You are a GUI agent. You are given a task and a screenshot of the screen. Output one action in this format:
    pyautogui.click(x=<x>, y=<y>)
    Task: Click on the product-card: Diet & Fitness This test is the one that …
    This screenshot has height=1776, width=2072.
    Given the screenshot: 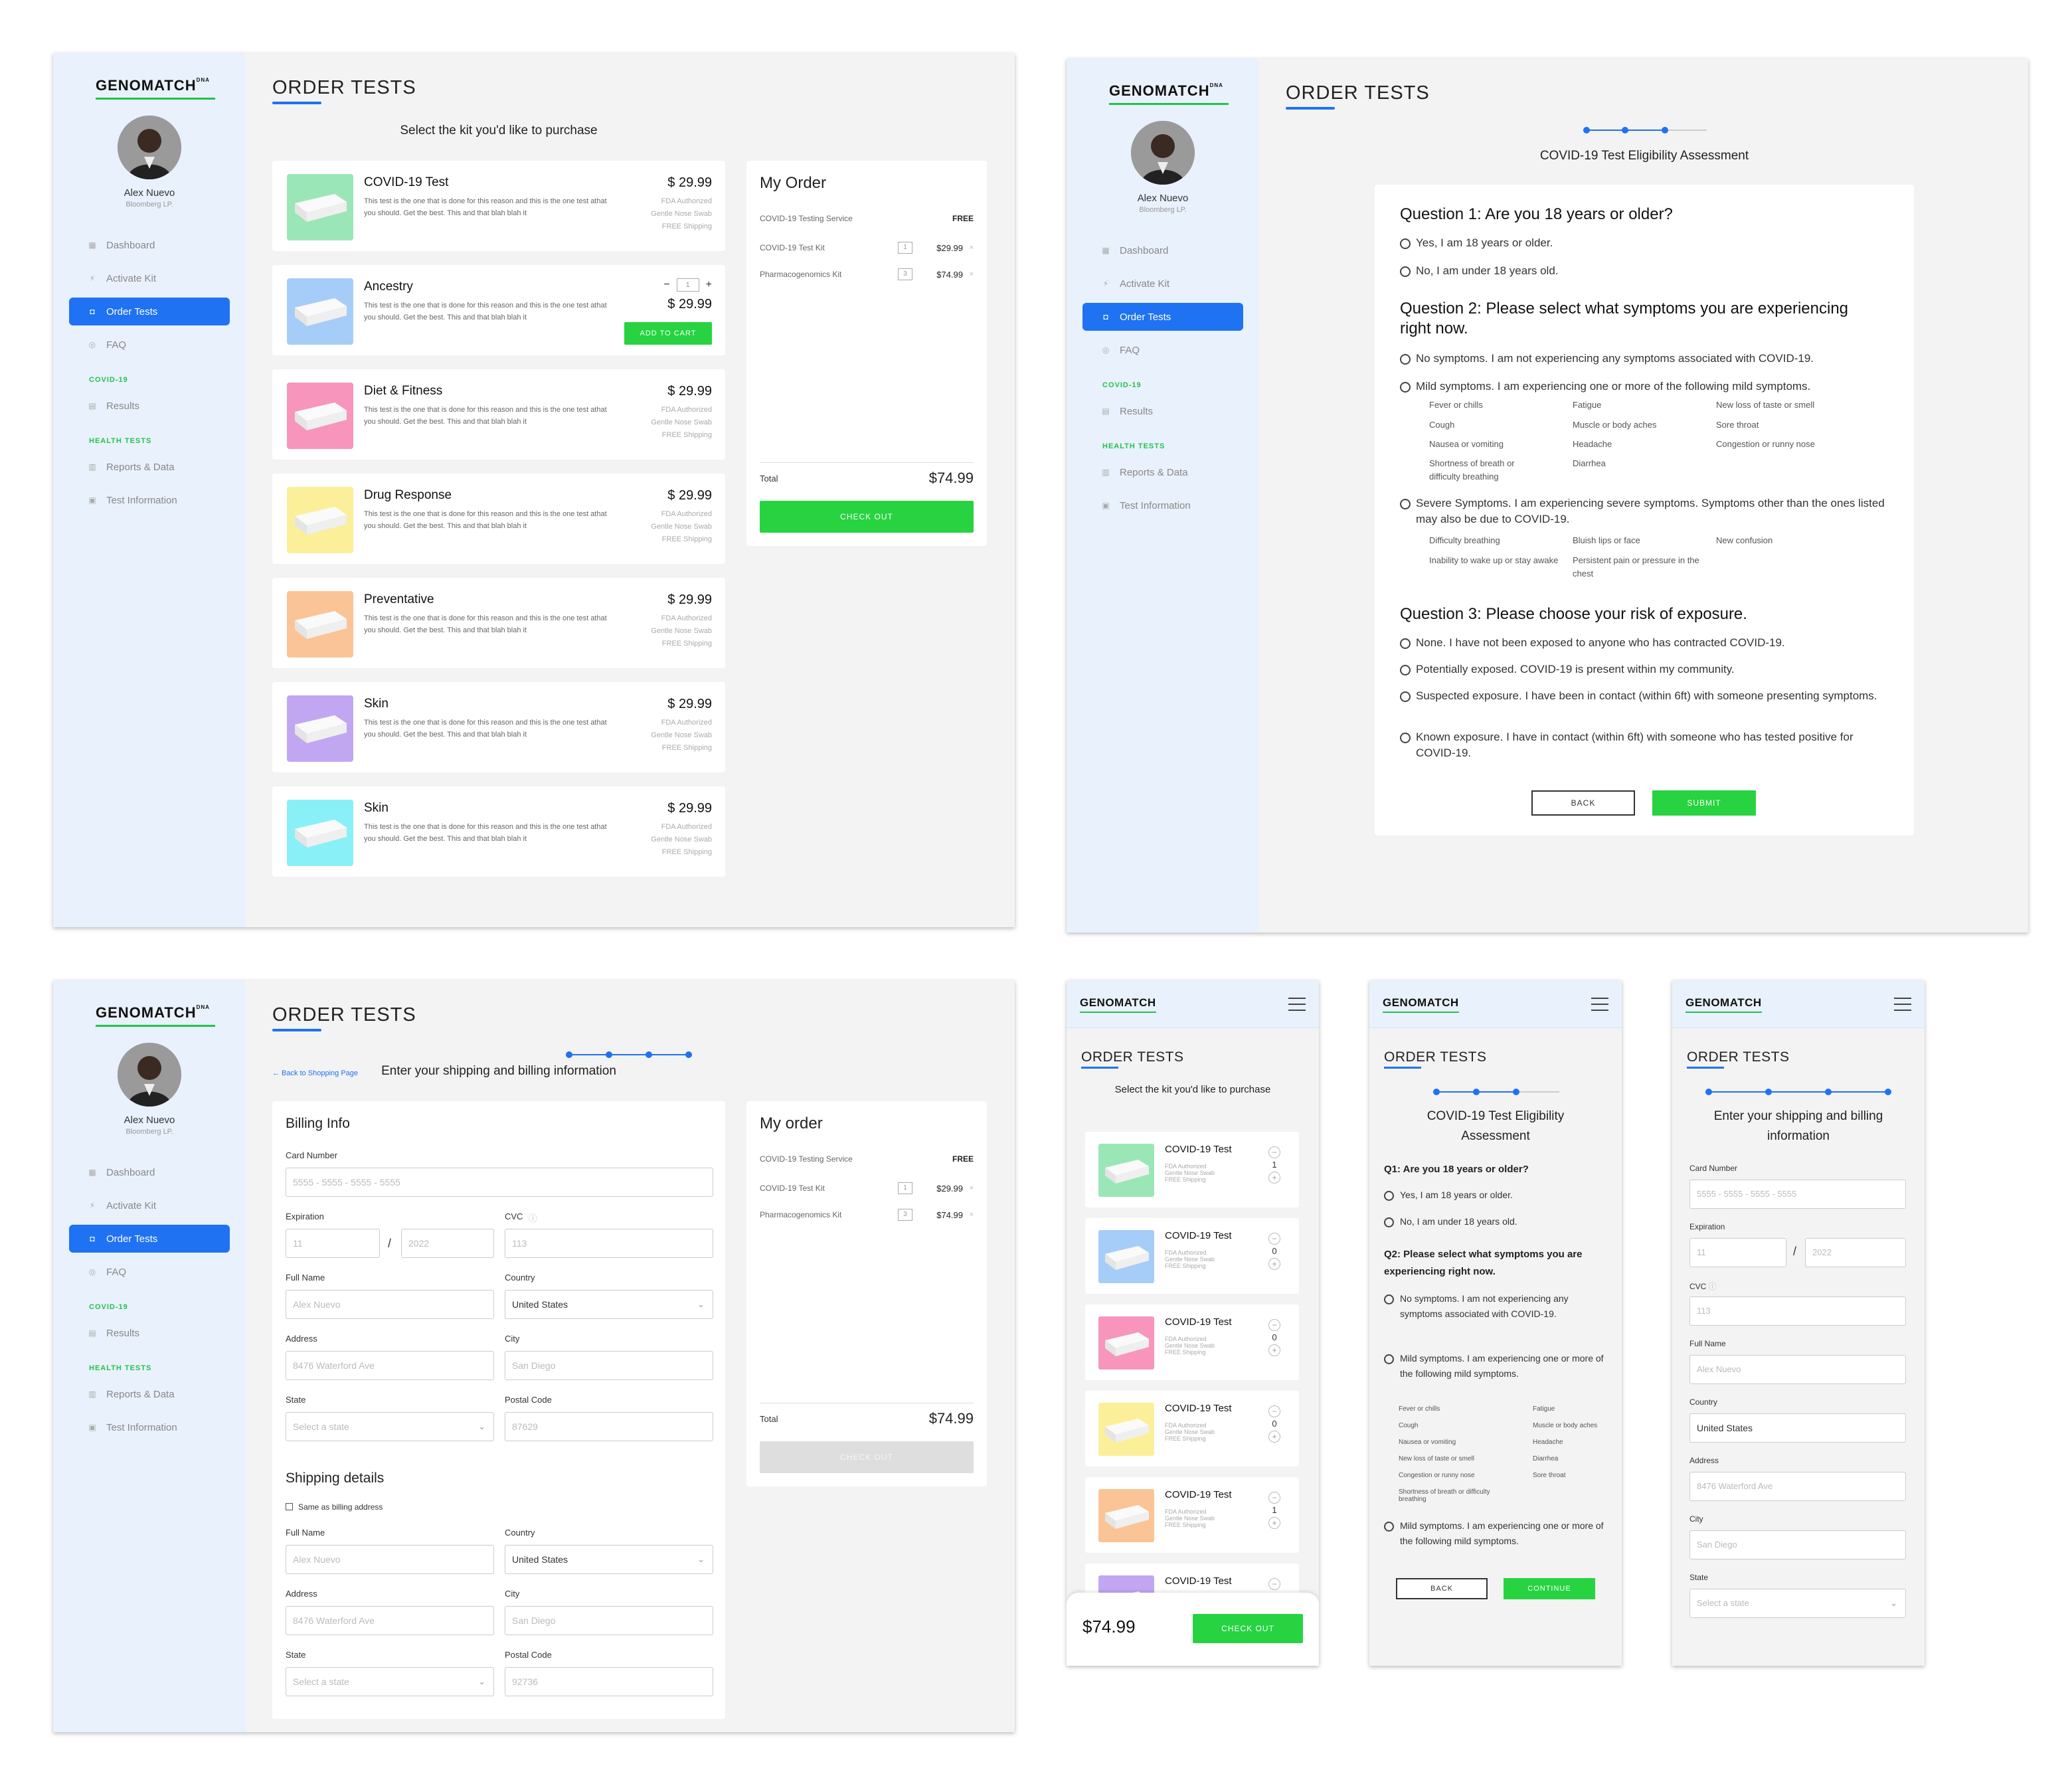 What is the action you would take?
    pyautogui.click(x=498, y=414)
    